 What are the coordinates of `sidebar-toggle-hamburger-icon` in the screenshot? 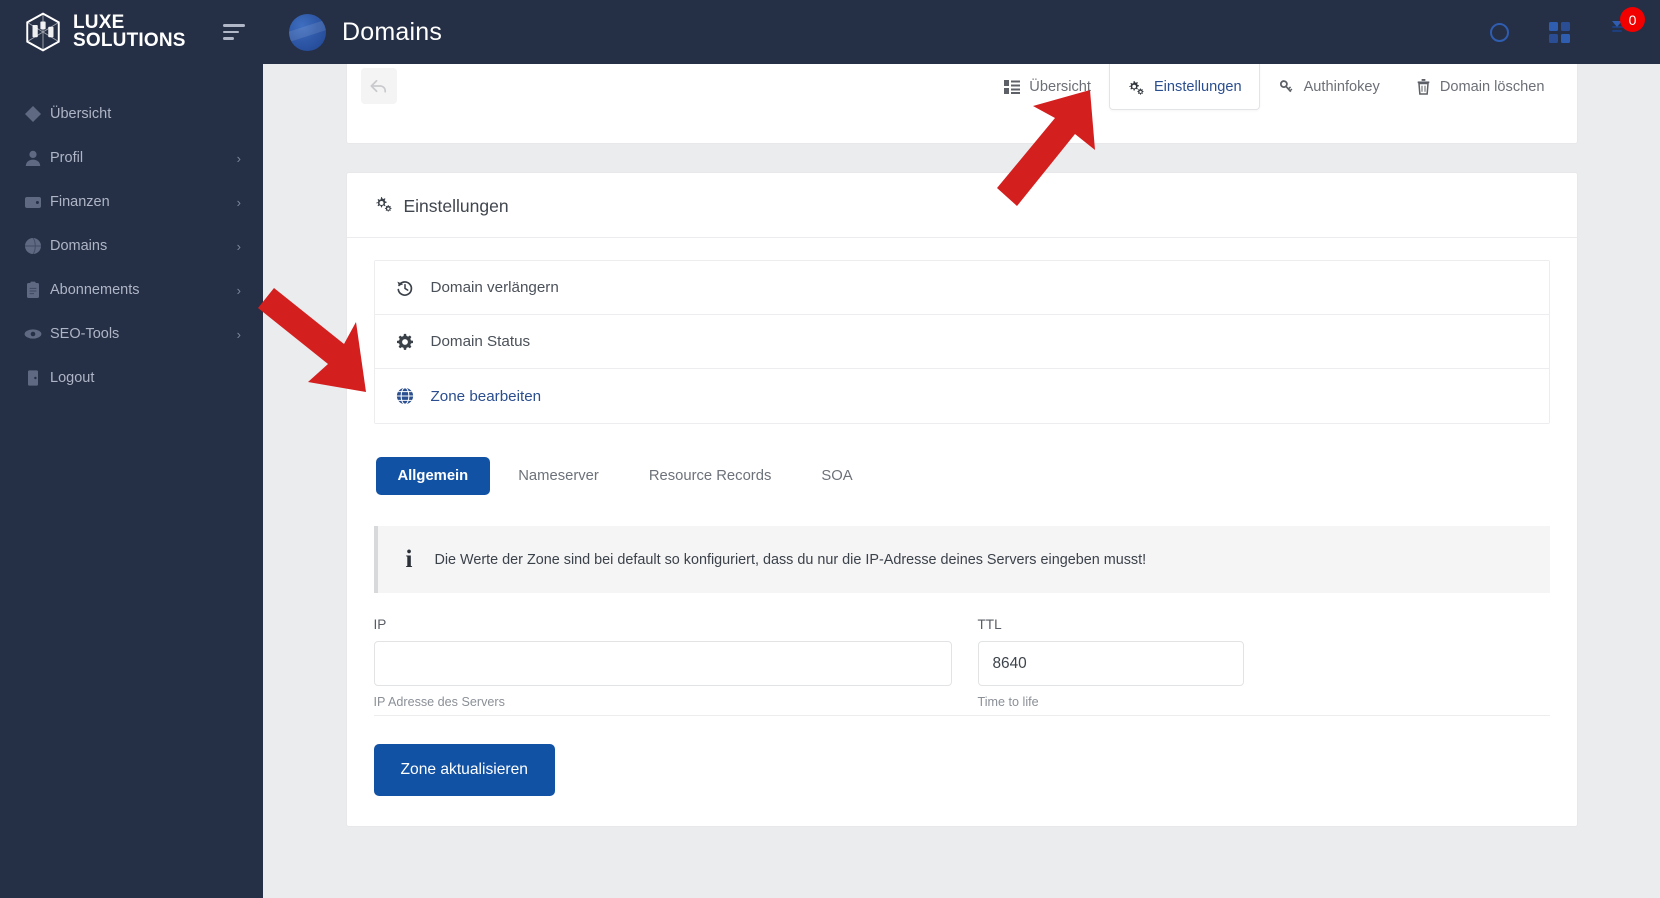 It's located at (234, 32).